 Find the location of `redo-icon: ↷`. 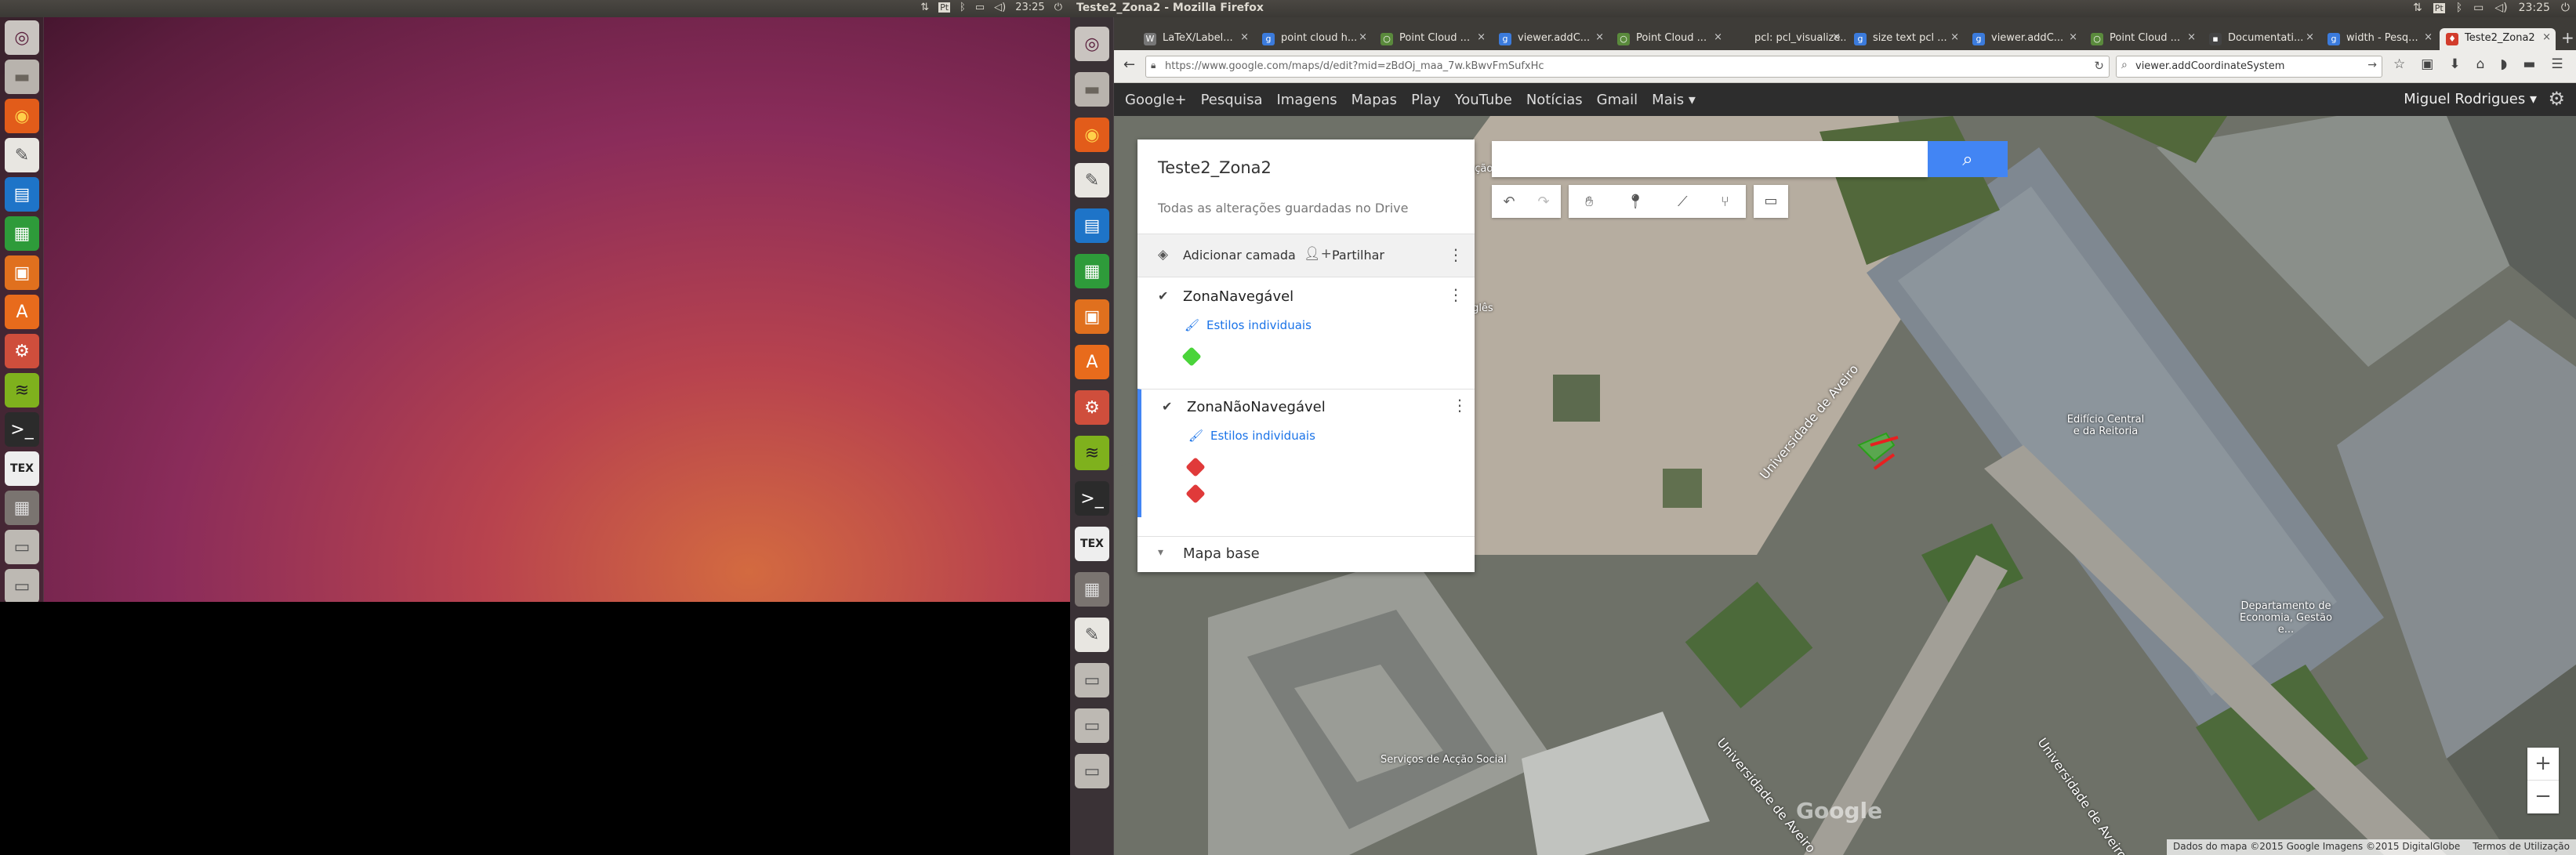

redo-icon: ↷ is located at coordinates (1543, 202).